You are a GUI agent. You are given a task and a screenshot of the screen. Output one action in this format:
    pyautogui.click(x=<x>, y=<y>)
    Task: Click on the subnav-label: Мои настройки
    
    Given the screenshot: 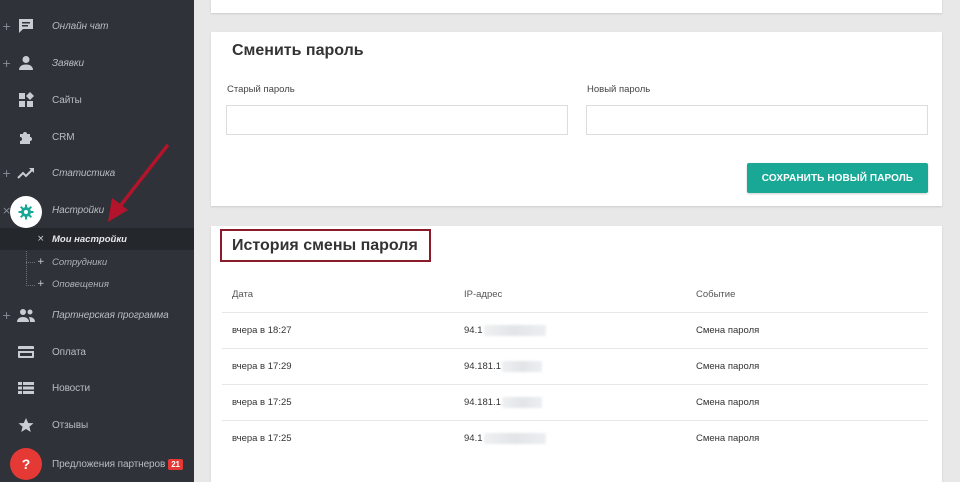 What is the action you would take?
    pyautogui.click(x=89, y=239)
    